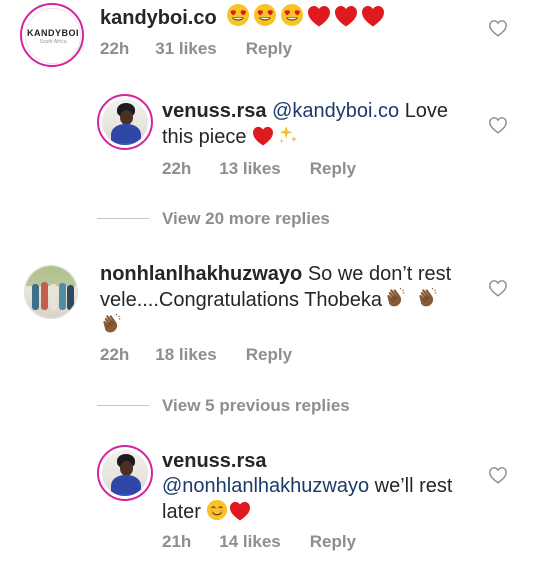 This screenshot has height=573, width=540. I want to click on comment-text-line2: vele....Congratulations Thobeka, so click(241, 300).